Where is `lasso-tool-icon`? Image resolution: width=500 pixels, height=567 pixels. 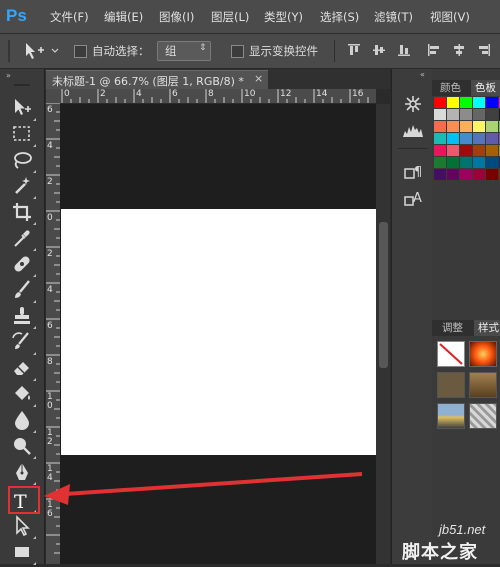
lasso-tool-icon is located at coordinates (23, 160).